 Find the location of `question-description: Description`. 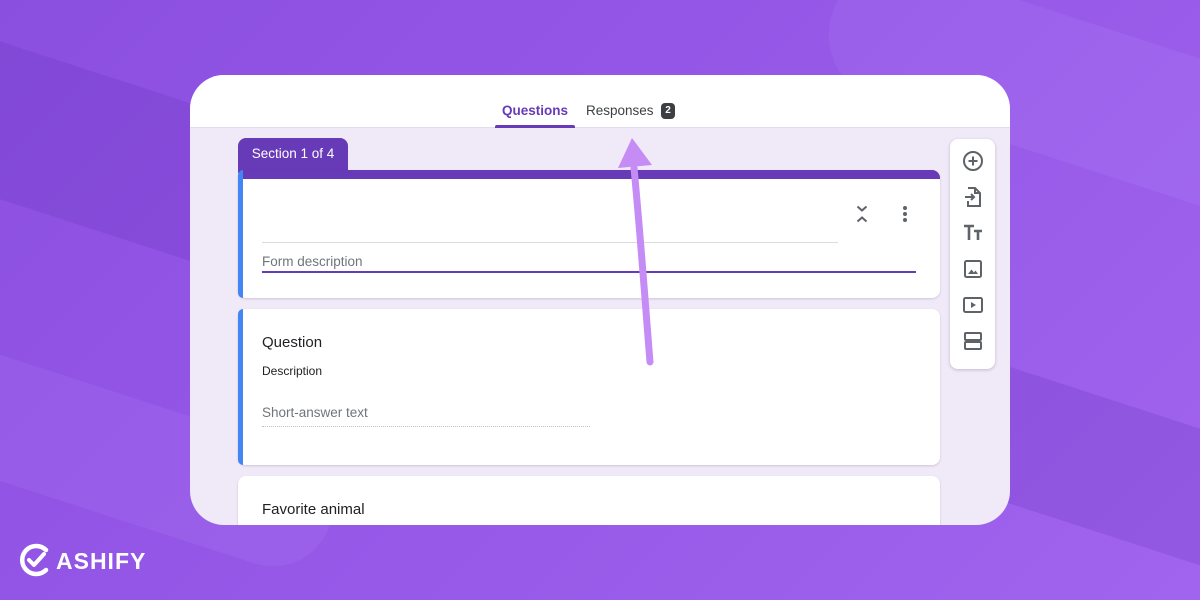

question-description: Description is located at coordinates (292, 371).